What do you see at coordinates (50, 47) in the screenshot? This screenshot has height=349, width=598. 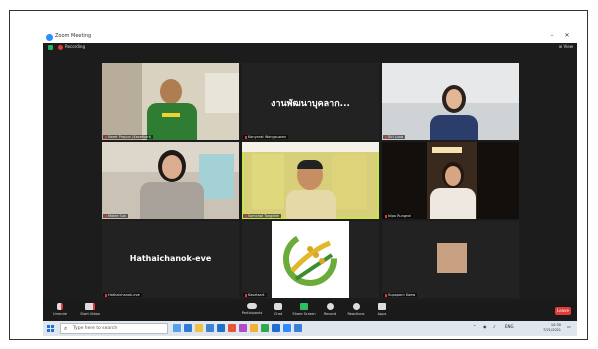 I see `shield-icon` at bounding box center [50, 47].